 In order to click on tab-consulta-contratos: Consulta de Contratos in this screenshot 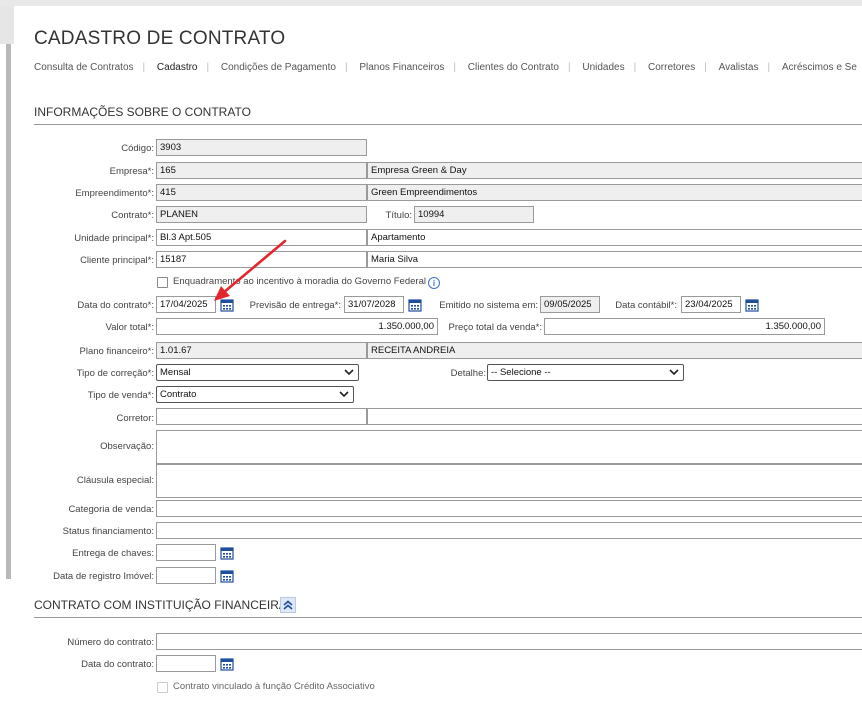, I will do `click(84, 67)`.